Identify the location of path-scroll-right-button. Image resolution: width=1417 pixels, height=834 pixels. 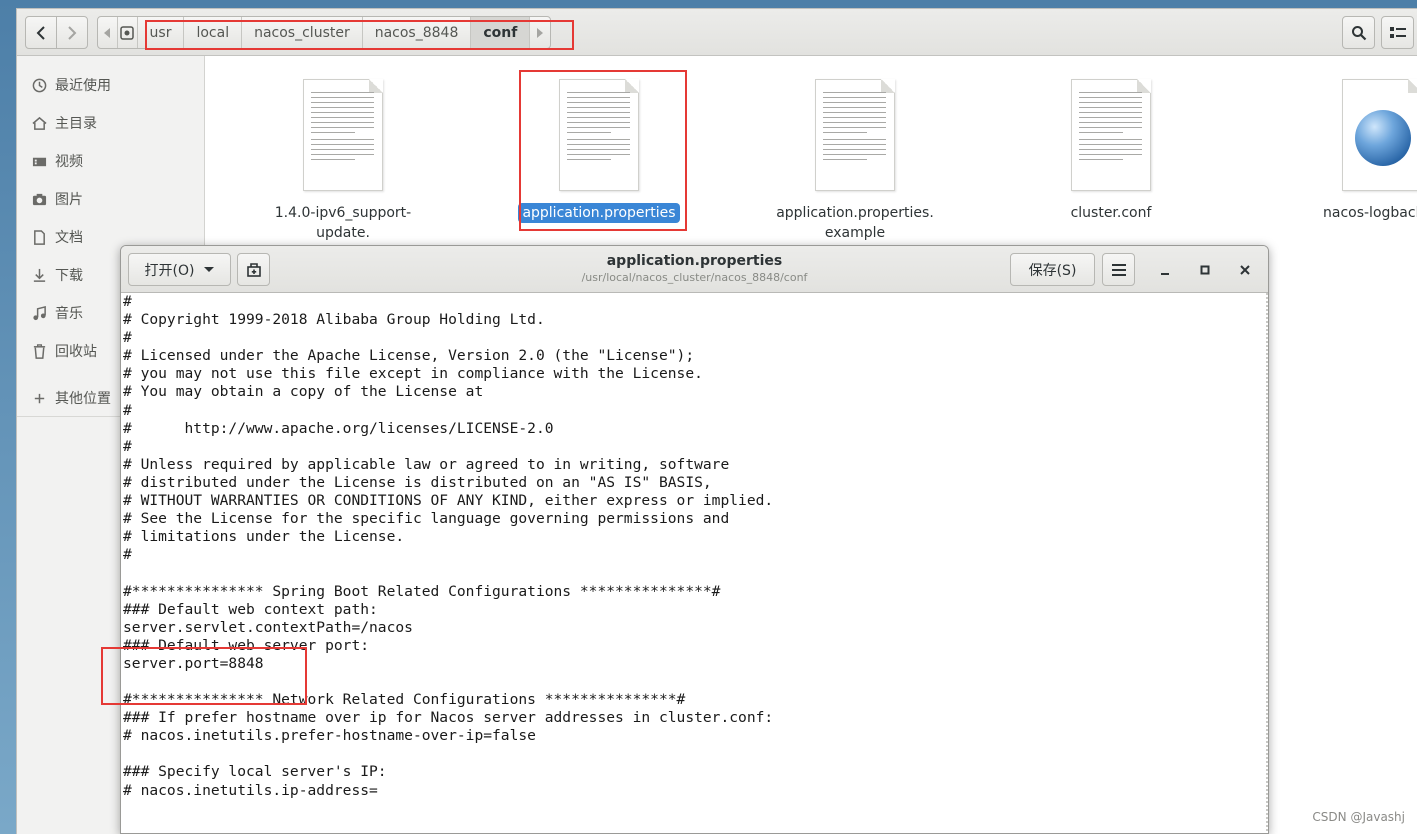
(540, 32).